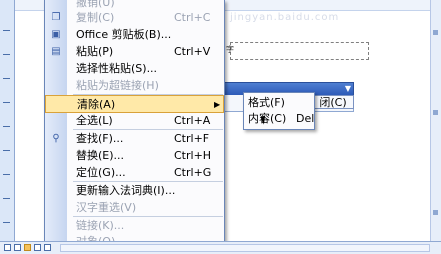 The width and height of the screenshot is (441, 254). Describe the element at coordinates (106, 207) in the screenshot. I see `menu-item-label: 汉字重选(V)` at that location.